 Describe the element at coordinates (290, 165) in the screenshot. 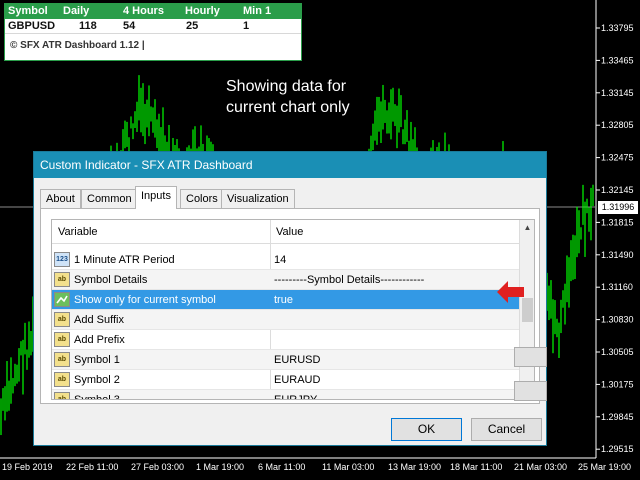

I see `dialog-title: Custom Indicator - SFX ATR Dashboard` at that location.